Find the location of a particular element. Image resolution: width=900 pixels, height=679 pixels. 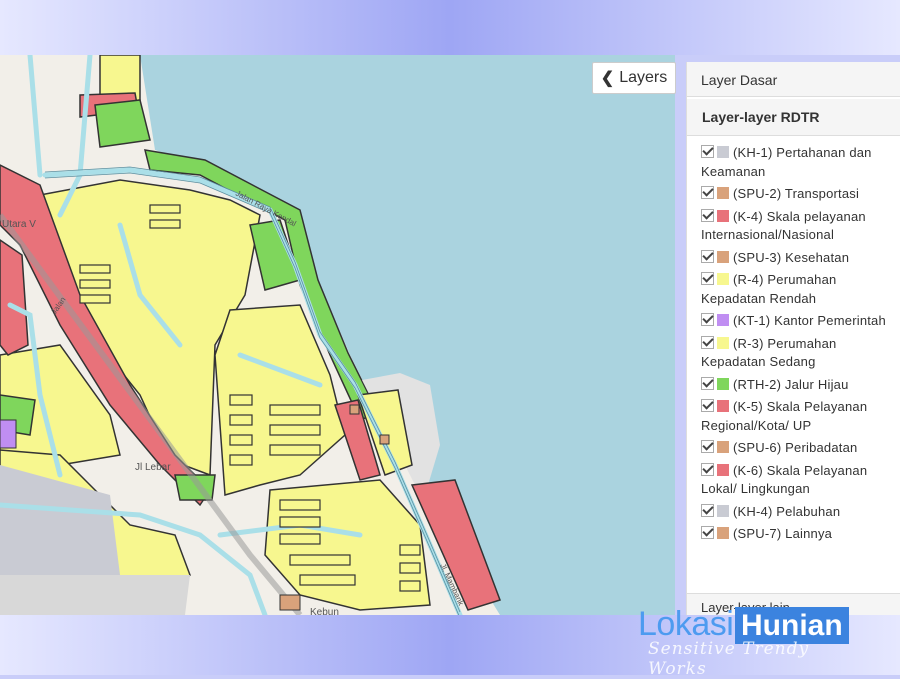

layer-item: (SPU-7) Lainnya is located at coordinates (798, 534).